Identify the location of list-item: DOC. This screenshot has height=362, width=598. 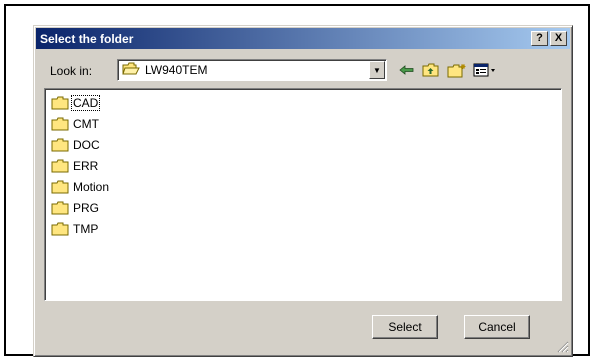
(76, 145).